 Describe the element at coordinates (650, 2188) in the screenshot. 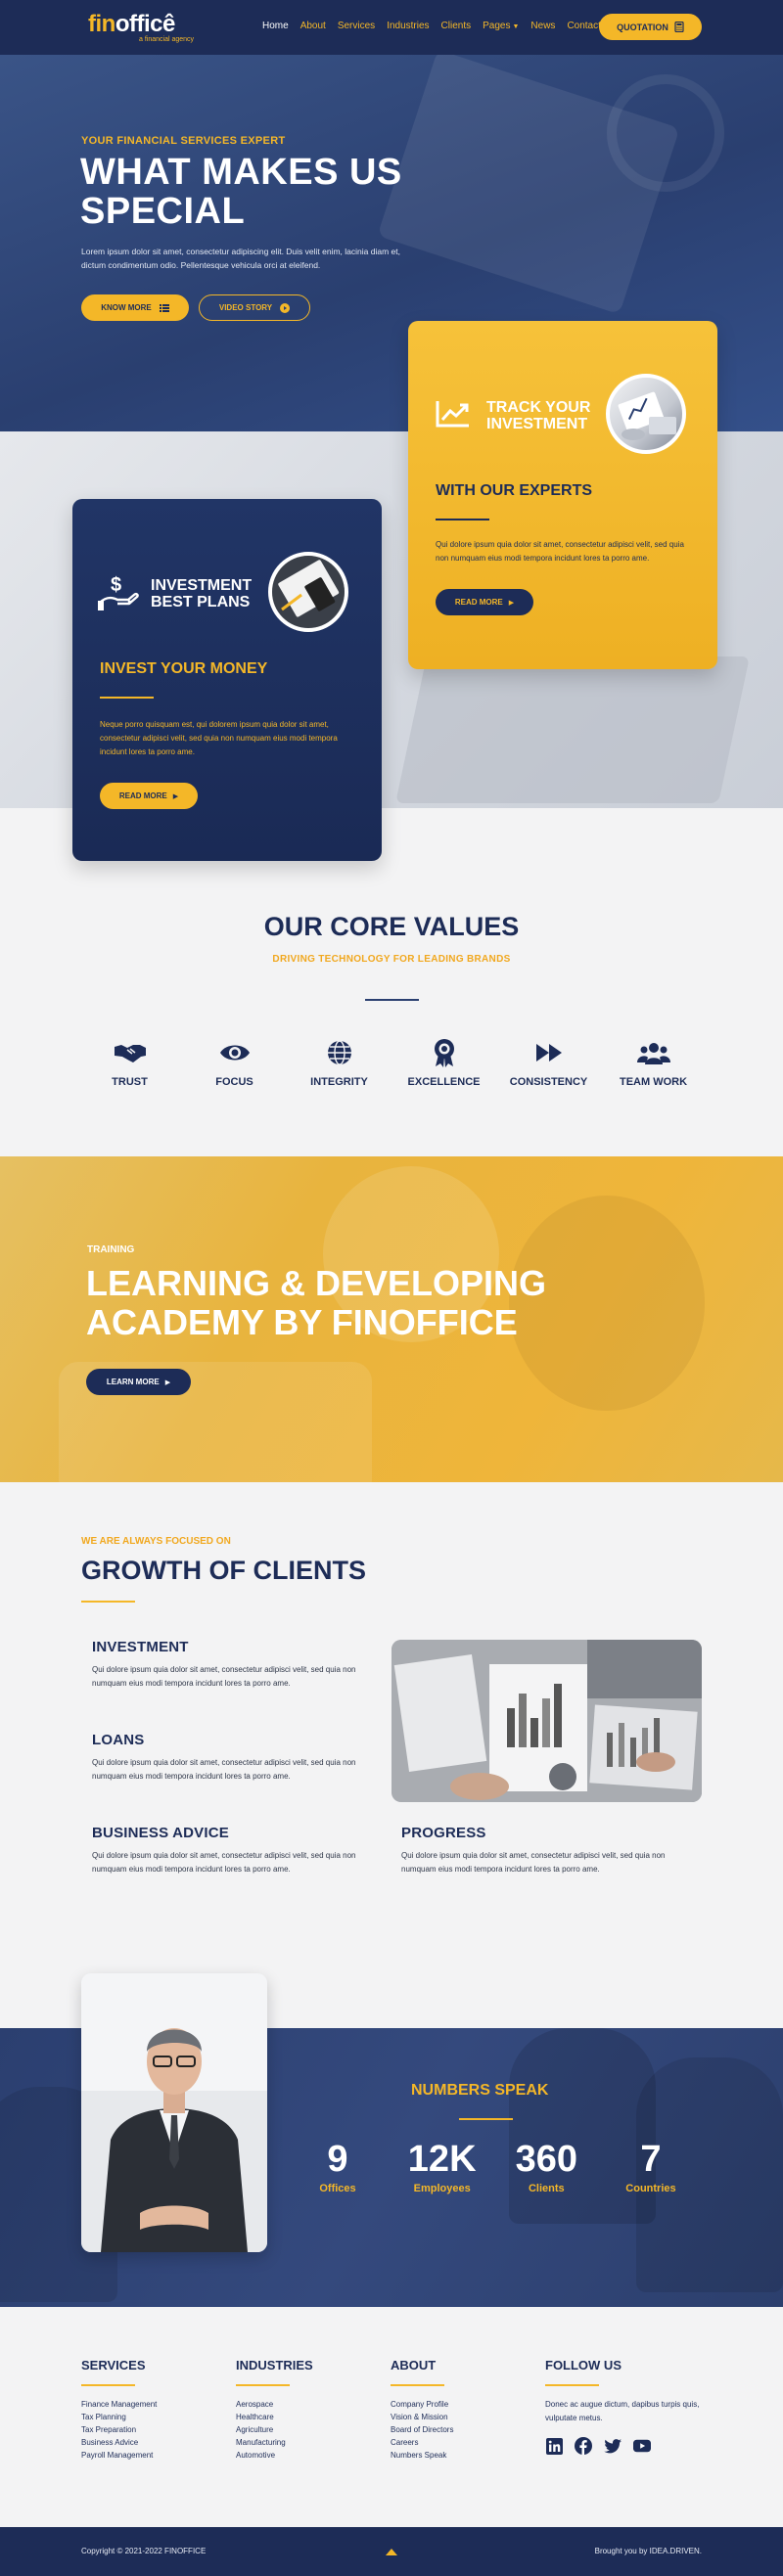

I see `stat-label: Countries` at that location.